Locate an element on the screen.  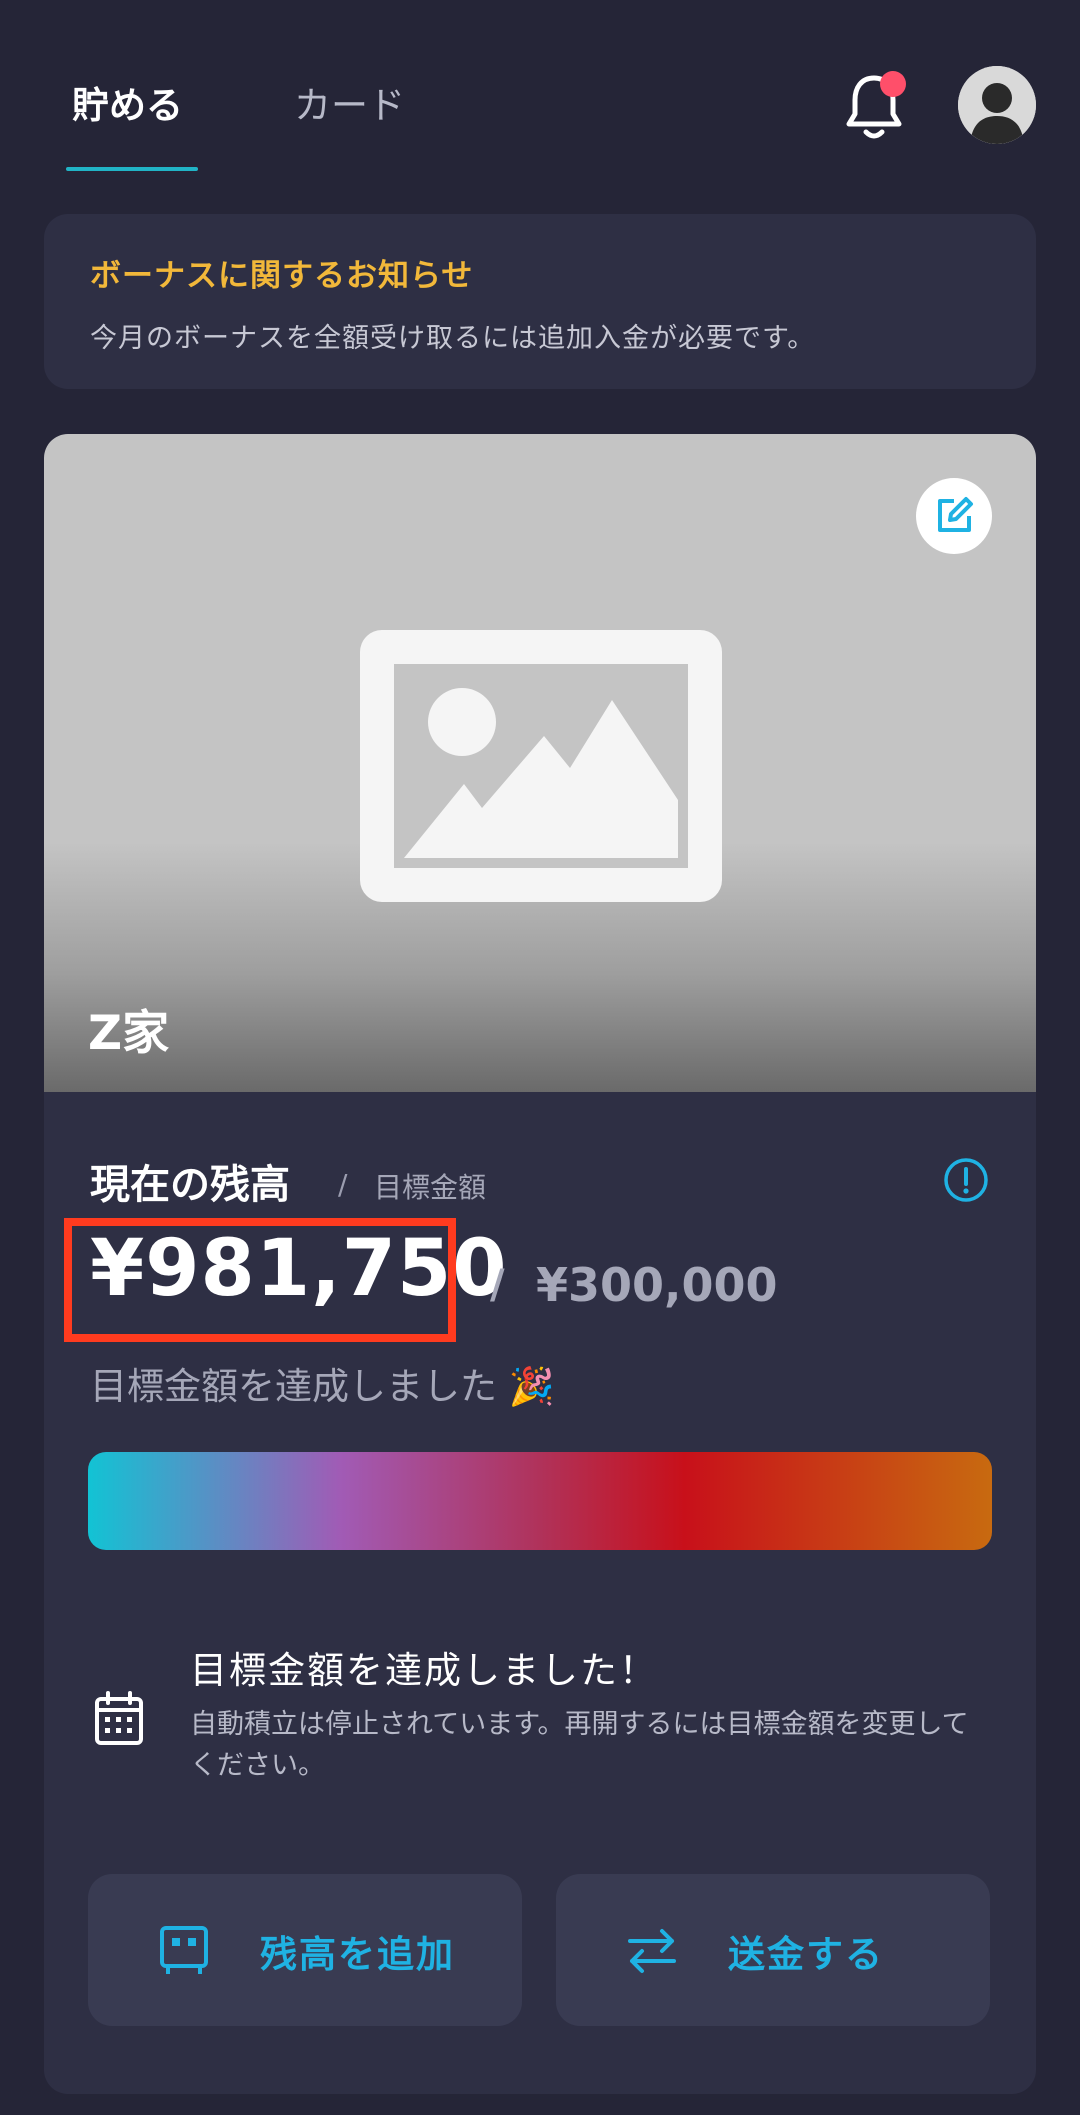
current-balance: ¥981,750 is located at coordinates (299, 1269).